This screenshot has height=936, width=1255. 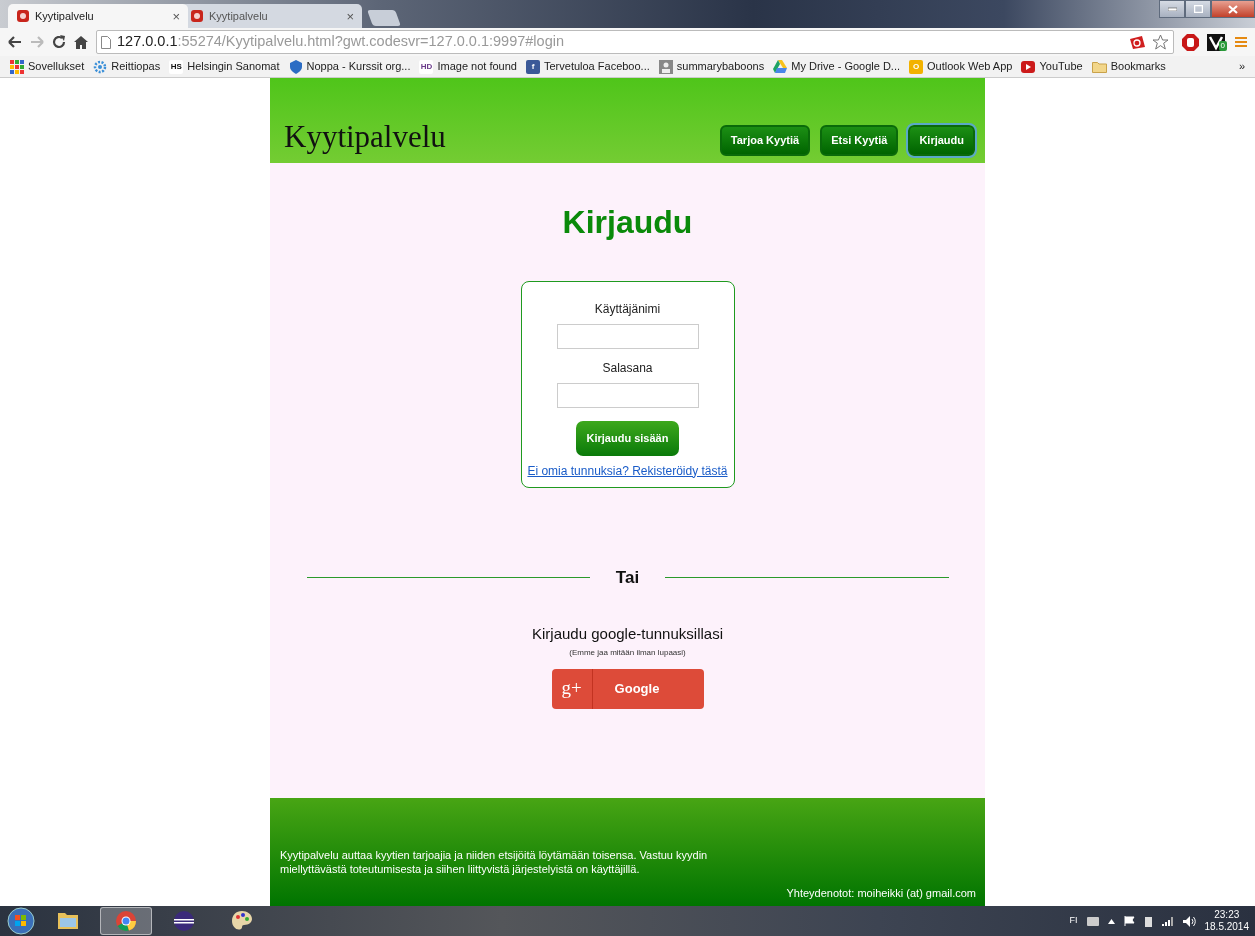 What do you see at coordinates (365, 136) in the screenshot?
I see `site-title: Kyytipalvelu` at bounding box center [365, 136].